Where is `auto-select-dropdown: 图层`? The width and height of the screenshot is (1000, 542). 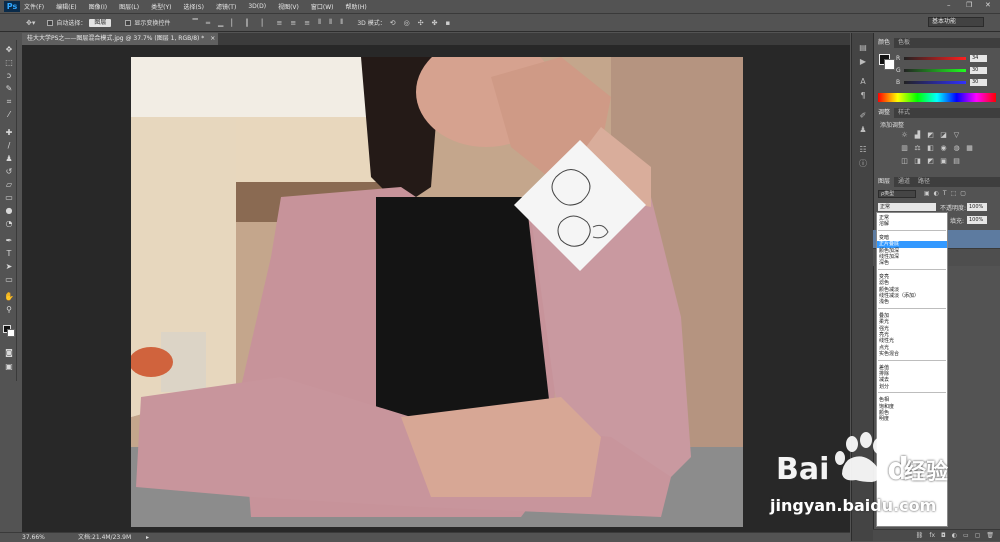 auto-select-dropdown: 图层 is located at coordinates (100, 22).